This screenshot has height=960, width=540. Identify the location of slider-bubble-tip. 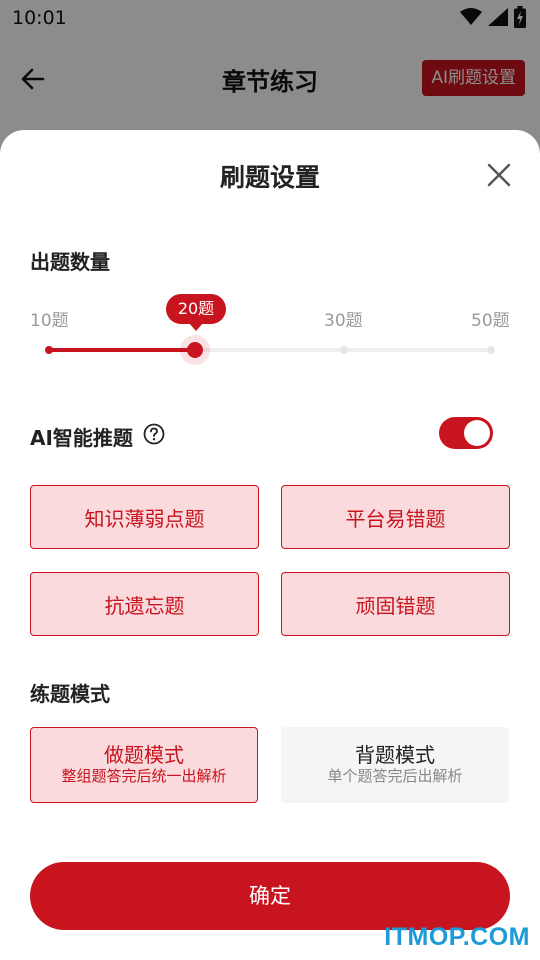
(196, 327).